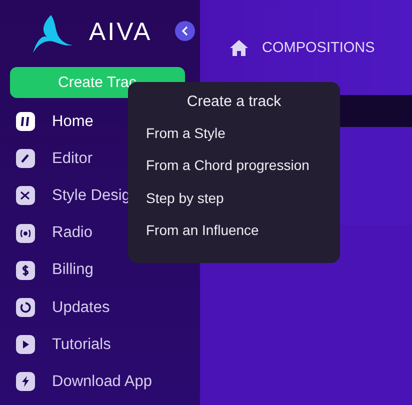  I want to click on menu-item: From a Chord progression, so click(243, 173).